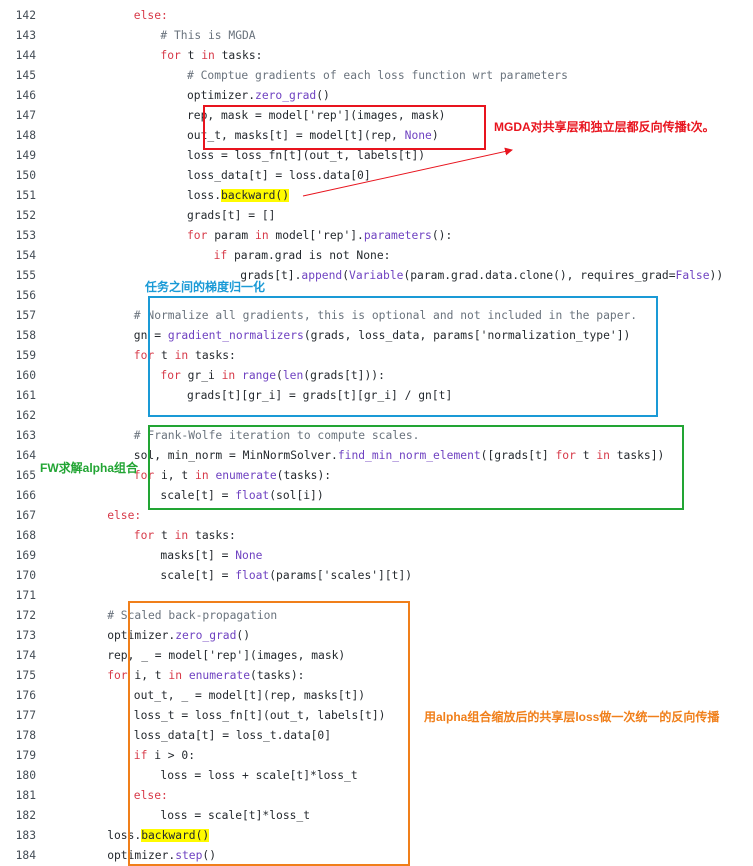 The height and width of the screenshot is (866, 753). What do you see at coordinates (249, 696) in the screenshot?
I see `code-text: out_t, _ = model[t](rep, masks[t])` at bounding box center [249, 696].